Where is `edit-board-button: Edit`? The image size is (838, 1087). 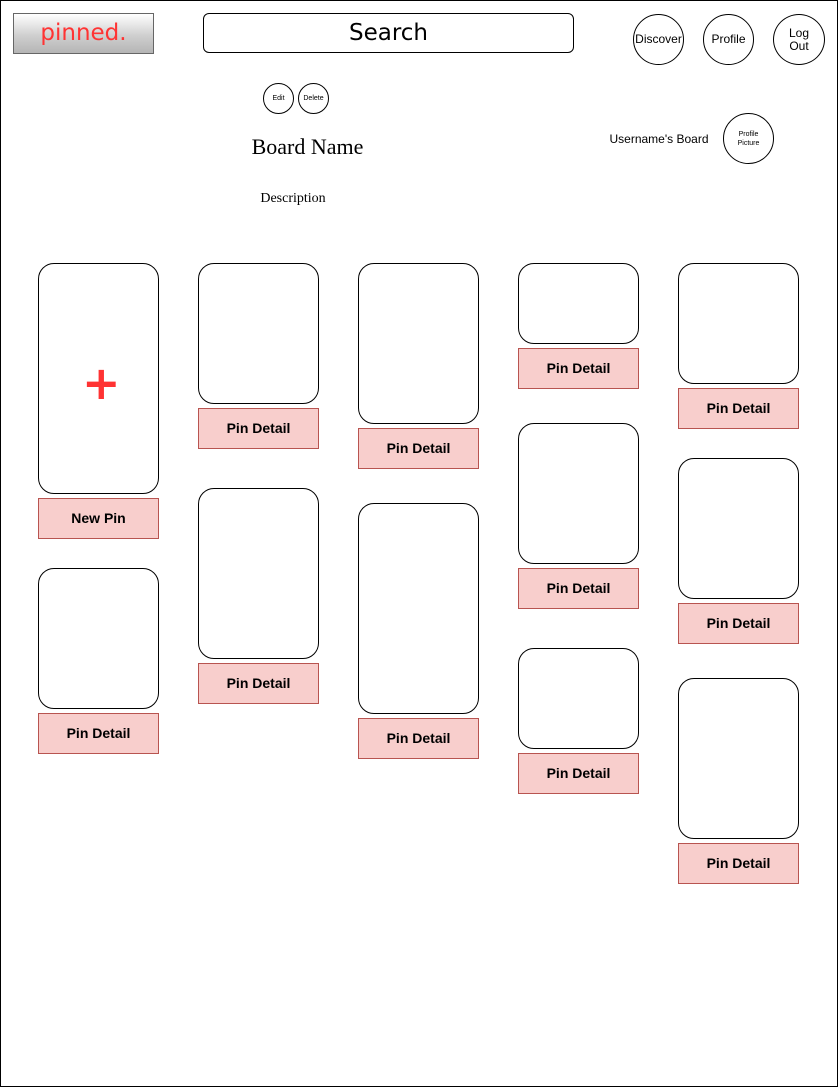 edit-board-button: Edit is located at coordinates (278, 98).